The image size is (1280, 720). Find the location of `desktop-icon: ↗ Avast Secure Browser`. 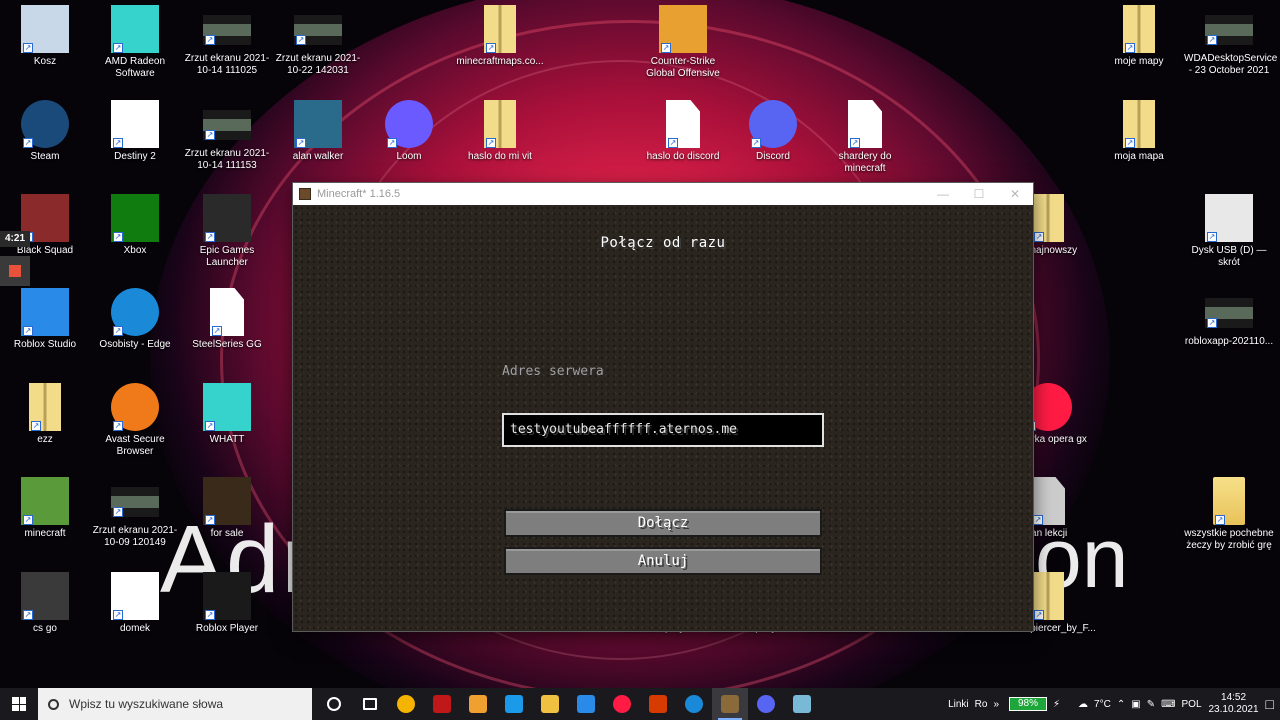

desktop-icon: ↗ Avast Secure Browser is located at coordinates (135, 420).